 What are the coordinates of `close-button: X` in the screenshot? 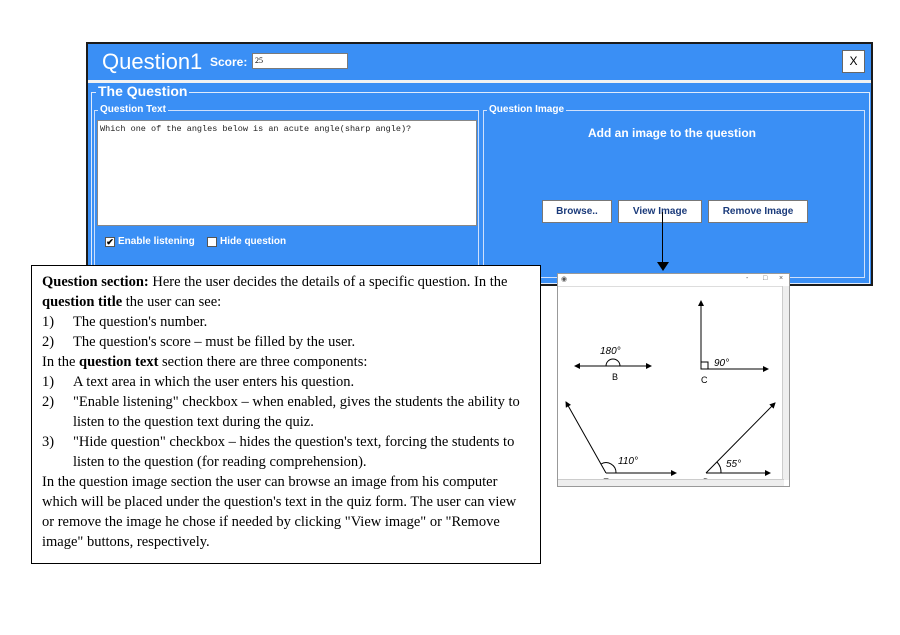 It's located at (853, 61).